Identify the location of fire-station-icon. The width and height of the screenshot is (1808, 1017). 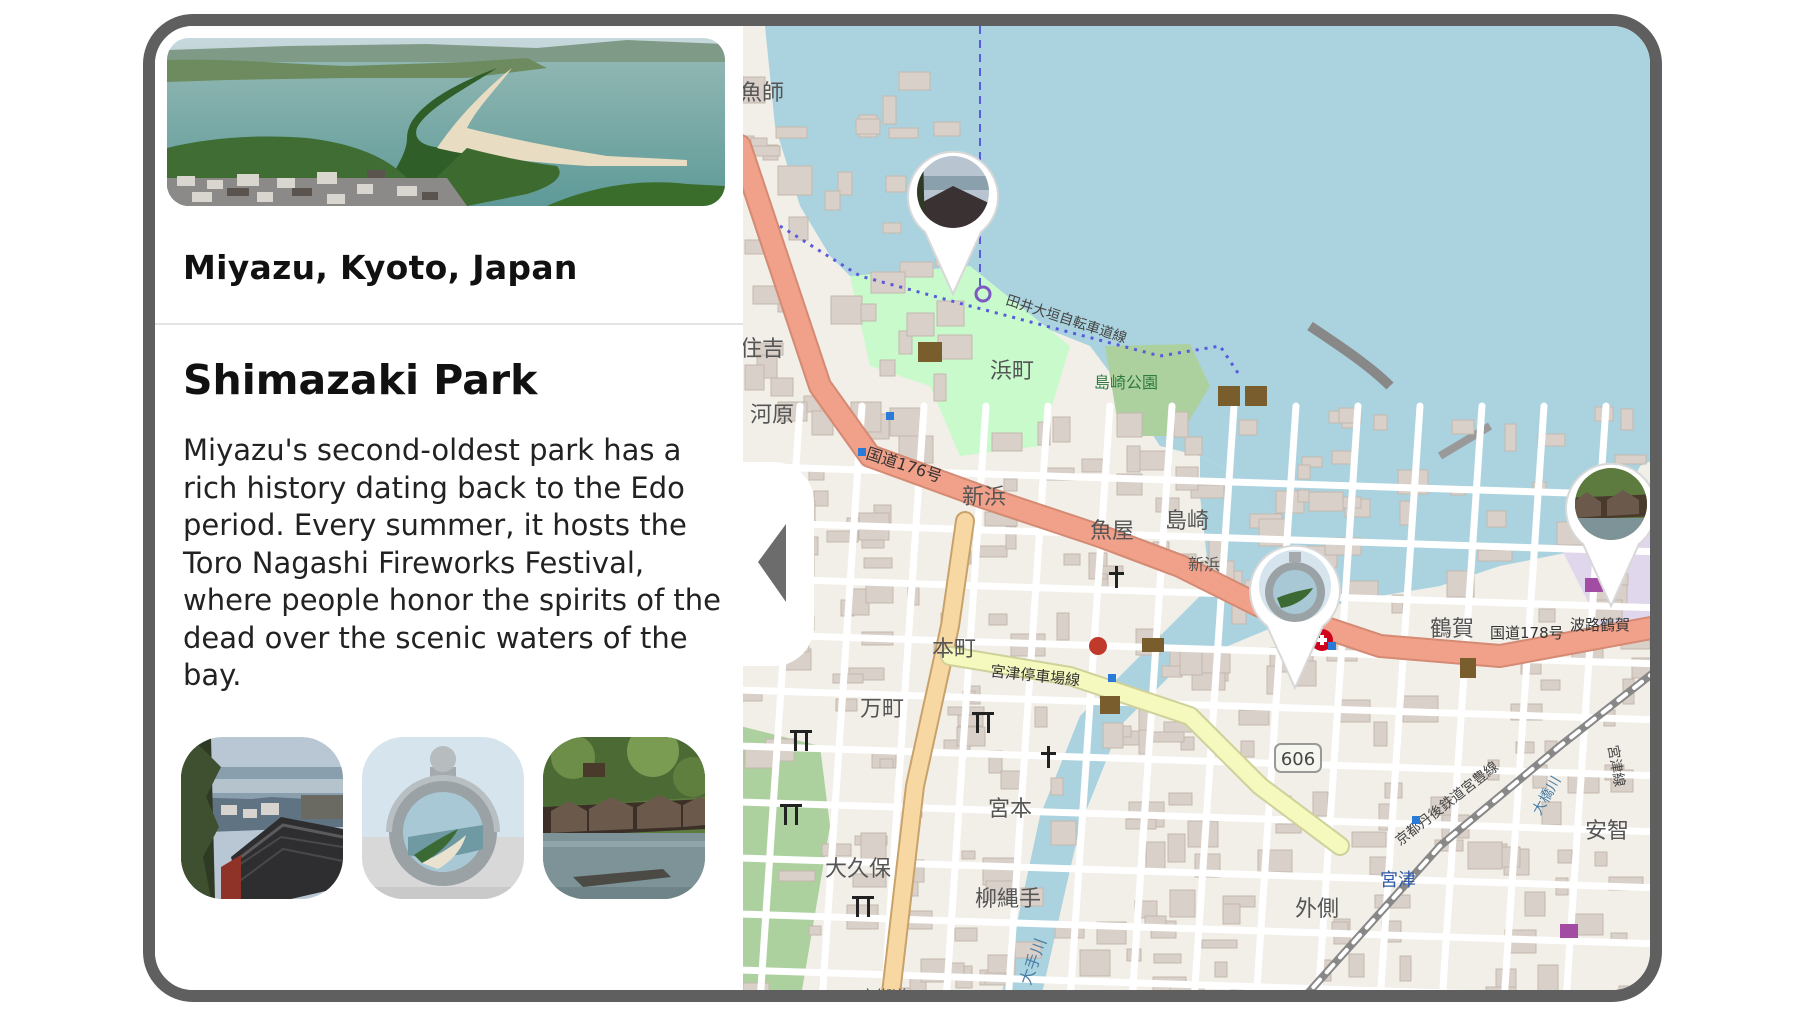
(1098, 646).